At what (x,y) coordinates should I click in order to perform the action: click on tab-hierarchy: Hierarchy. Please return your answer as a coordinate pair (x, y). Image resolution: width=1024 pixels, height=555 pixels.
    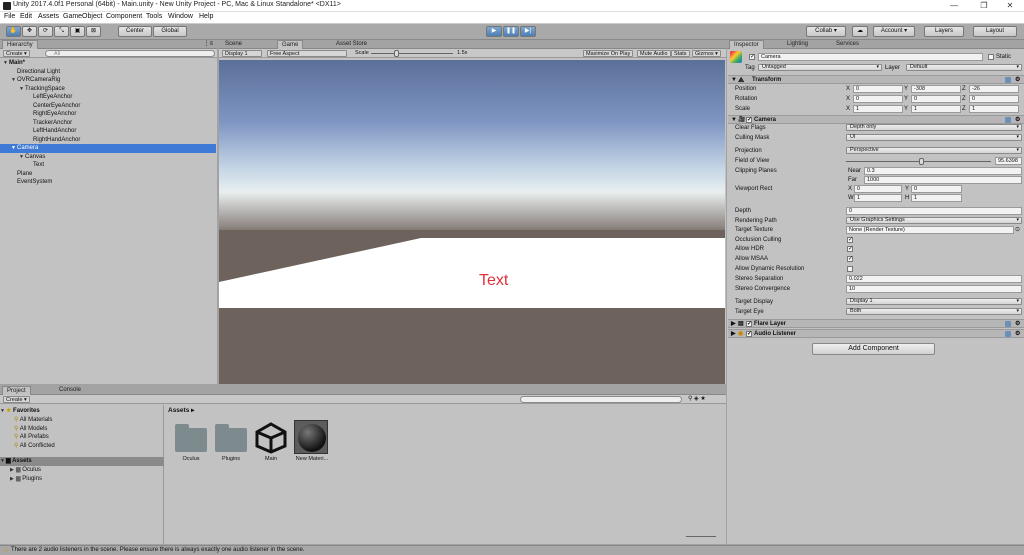
    Looking at the image, I should click on (20, 44).